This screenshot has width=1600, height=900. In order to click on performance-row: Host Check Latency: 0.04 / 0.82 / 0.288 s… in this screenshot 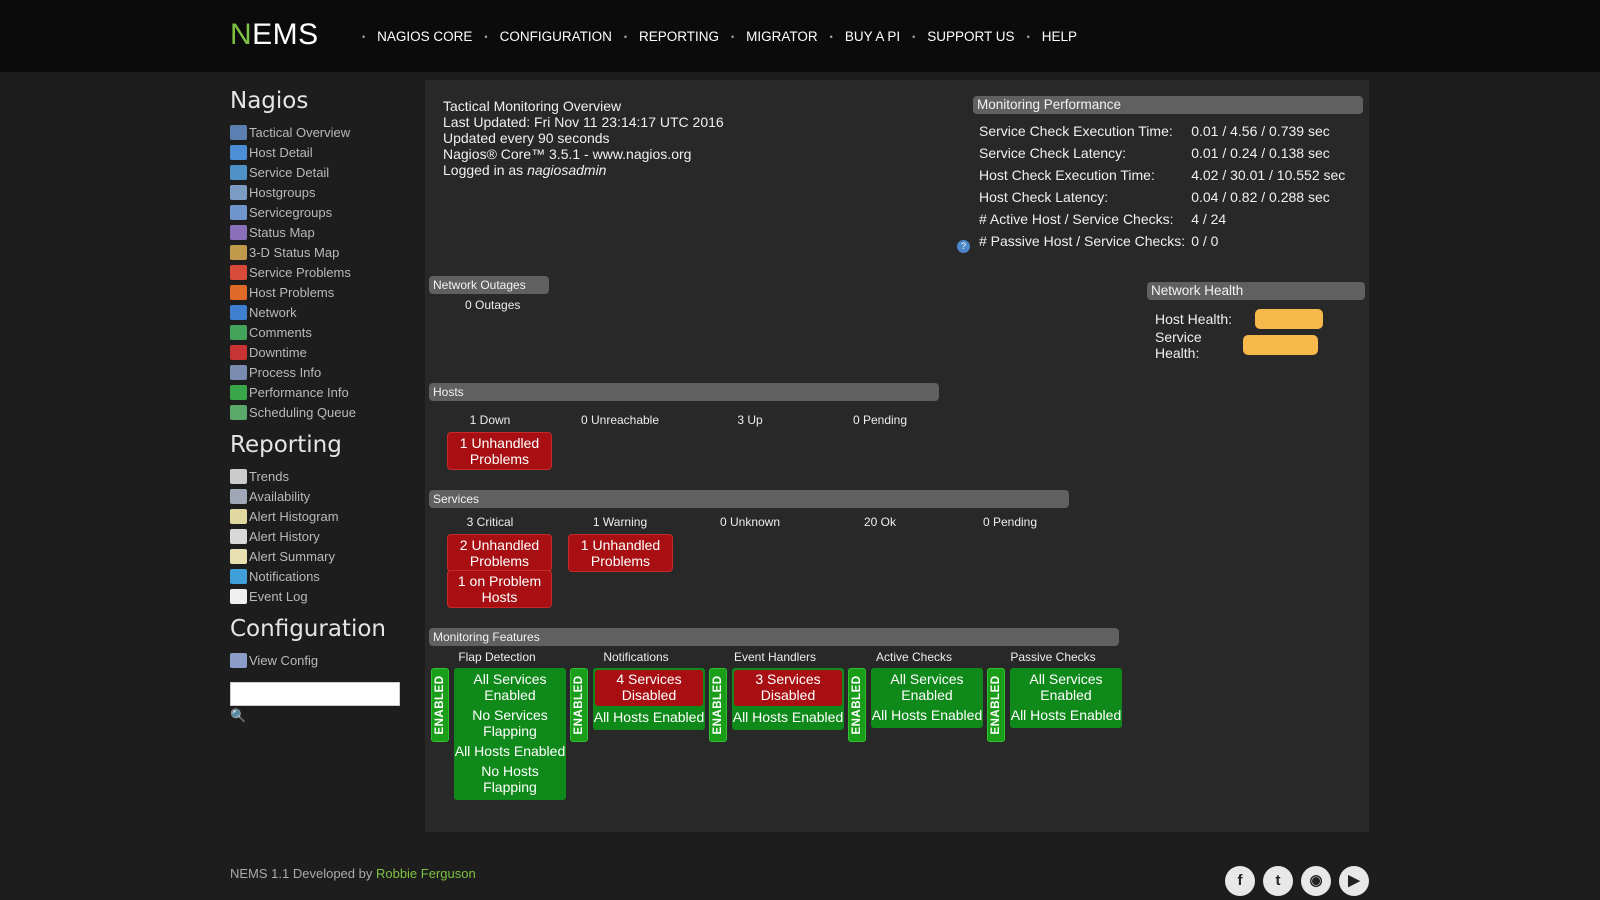, I will do `click(1165, 197)`.